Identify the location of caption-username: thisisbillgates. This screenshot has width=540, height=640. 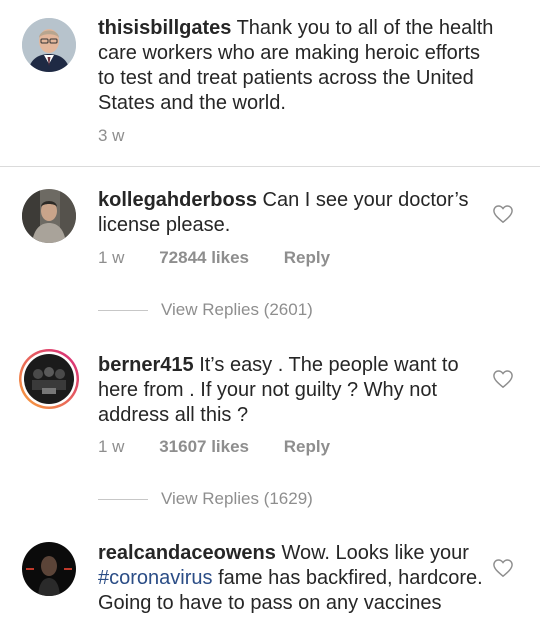
(164, 28).